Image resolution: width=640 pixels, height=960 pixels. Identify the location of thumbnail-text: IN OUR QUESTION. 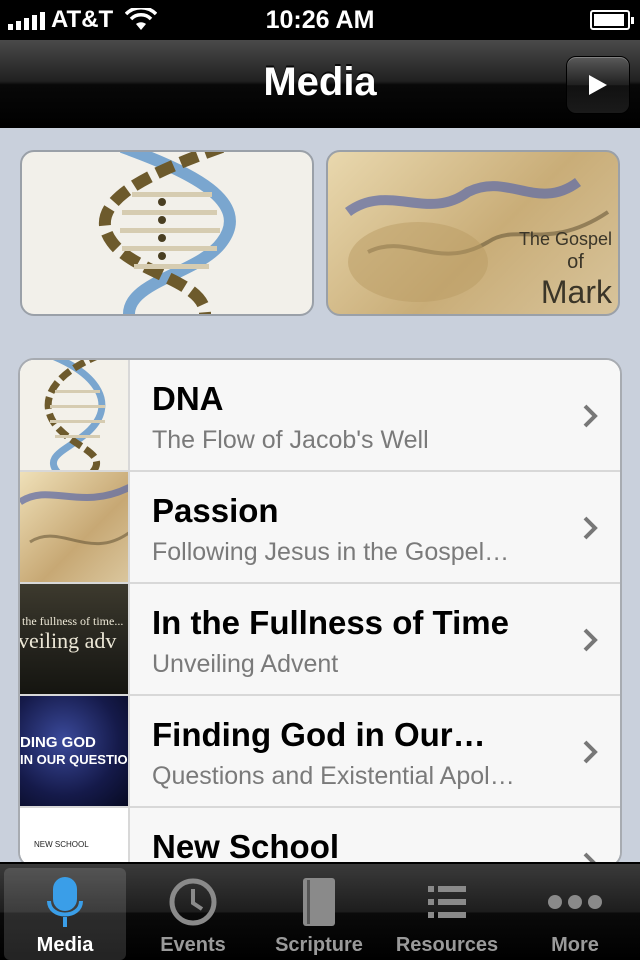
(75, 759).